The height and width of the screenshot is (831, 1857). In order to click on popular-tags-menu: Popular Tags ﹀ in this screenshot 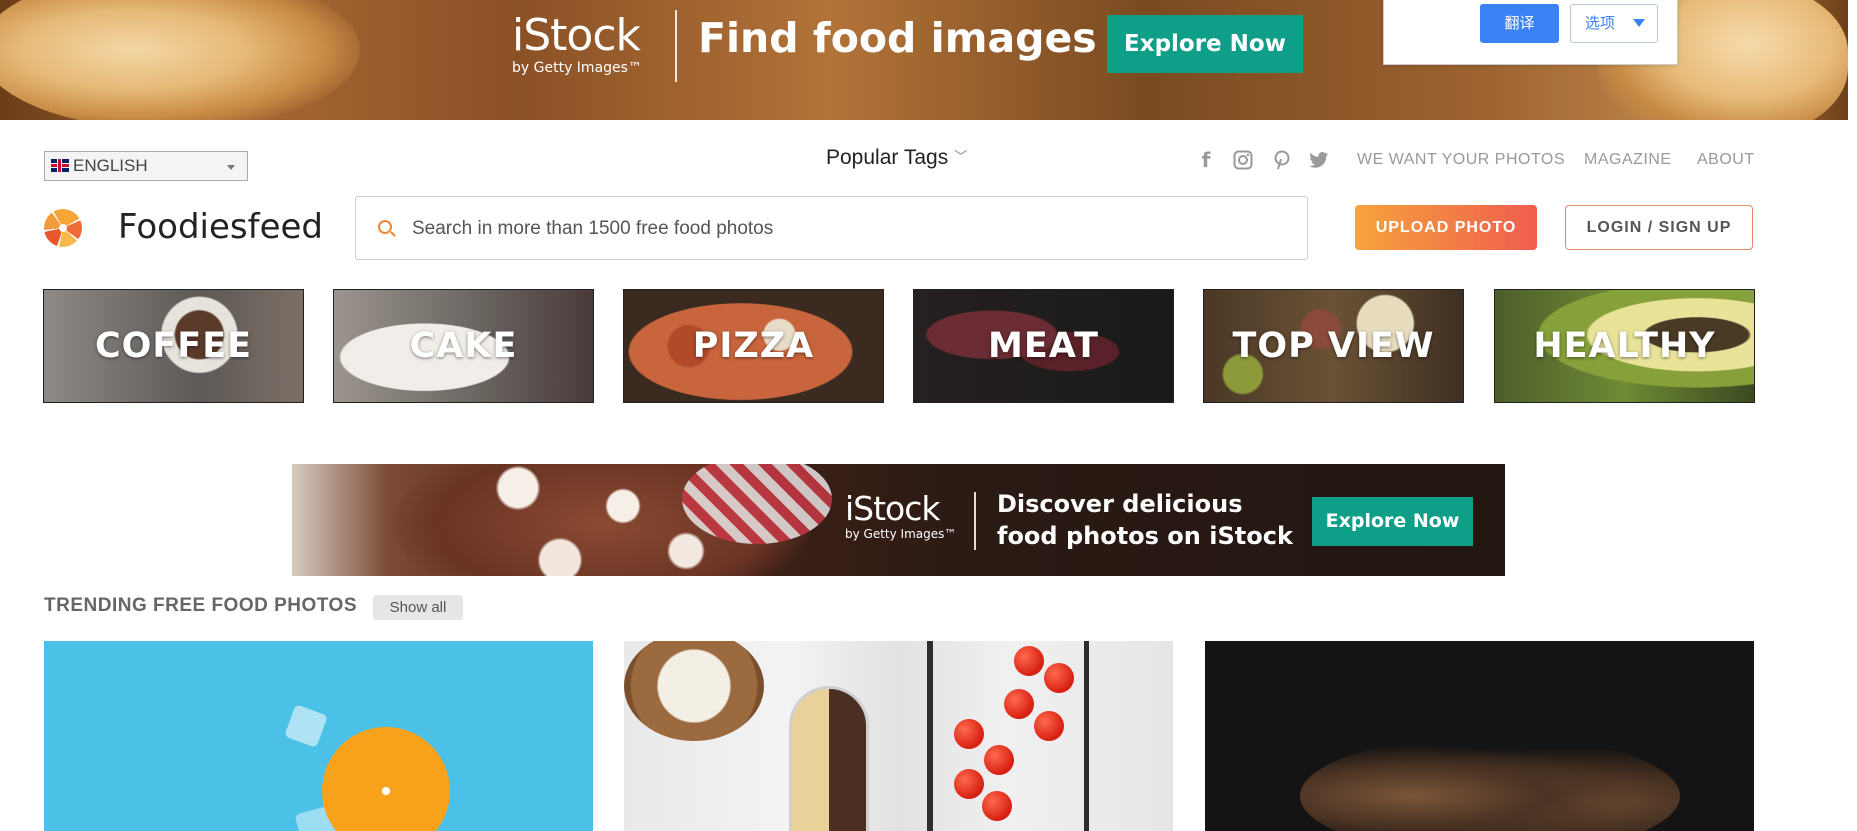, I will do `click(896, 158)`.